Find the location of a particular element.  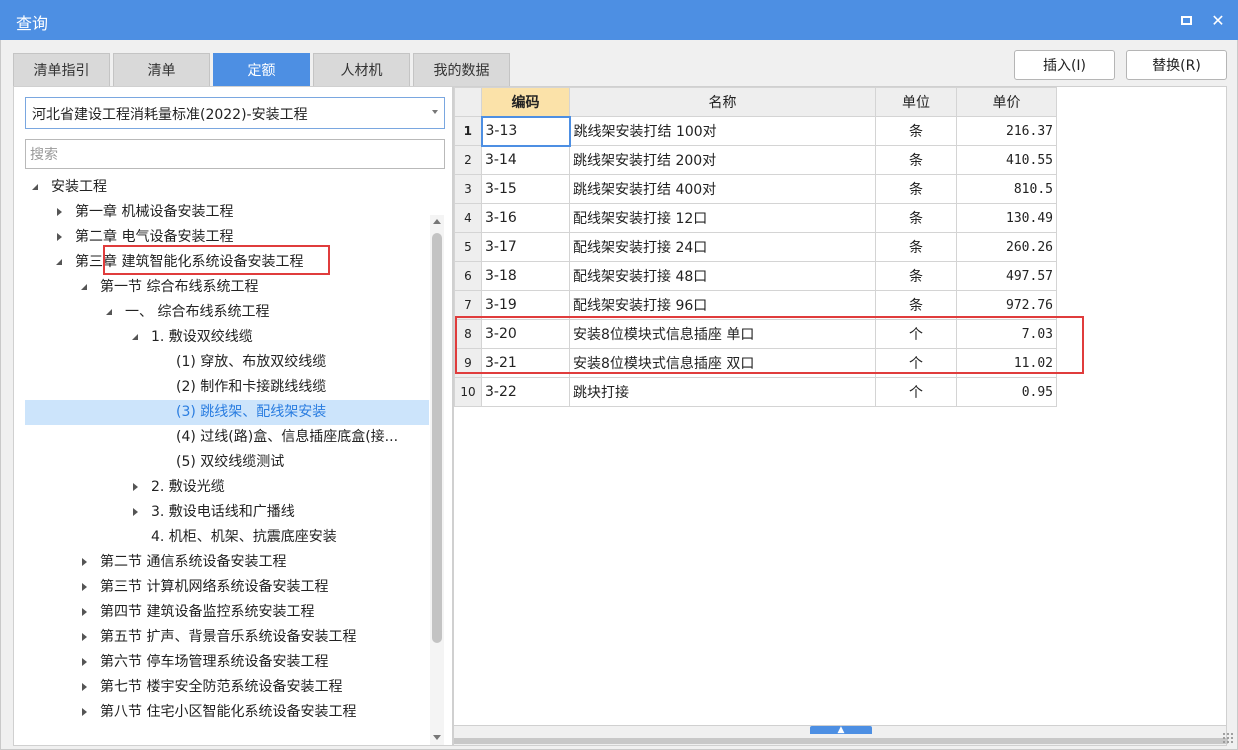

tree-item: 第四节 建筑设备监控系统安装工程 is located at coordinates (227, 612).